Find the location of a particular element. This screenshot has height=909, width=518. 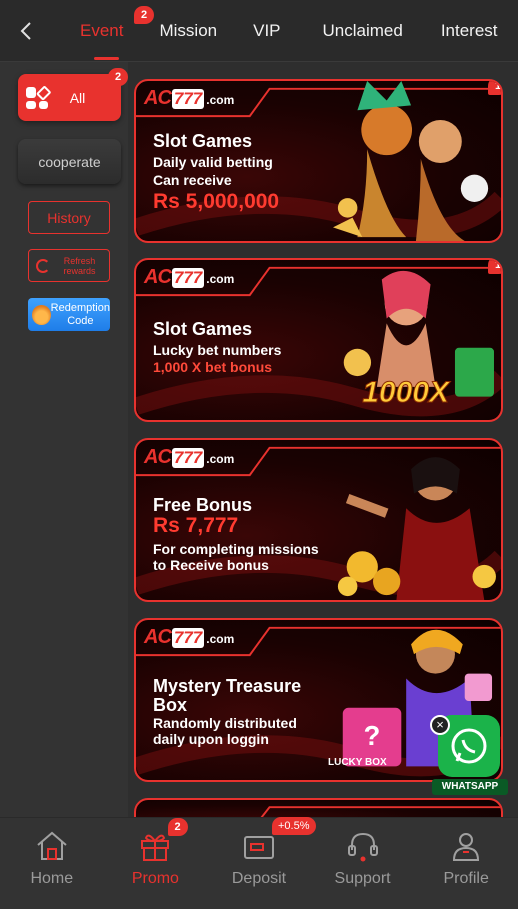

banner-line: Can receive is located at coordinates (192, 180).